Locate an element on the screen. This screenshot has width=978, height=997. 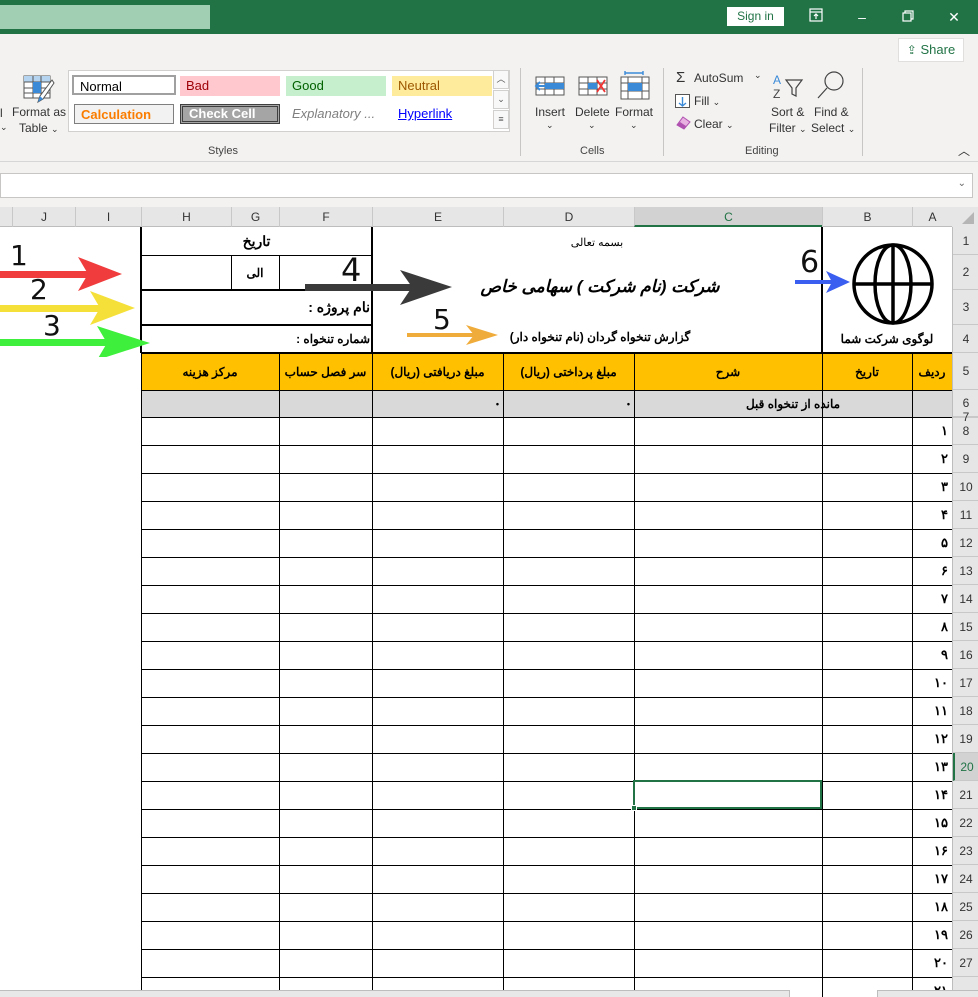
sheet-tab-area is located at coordinates (927, 993).